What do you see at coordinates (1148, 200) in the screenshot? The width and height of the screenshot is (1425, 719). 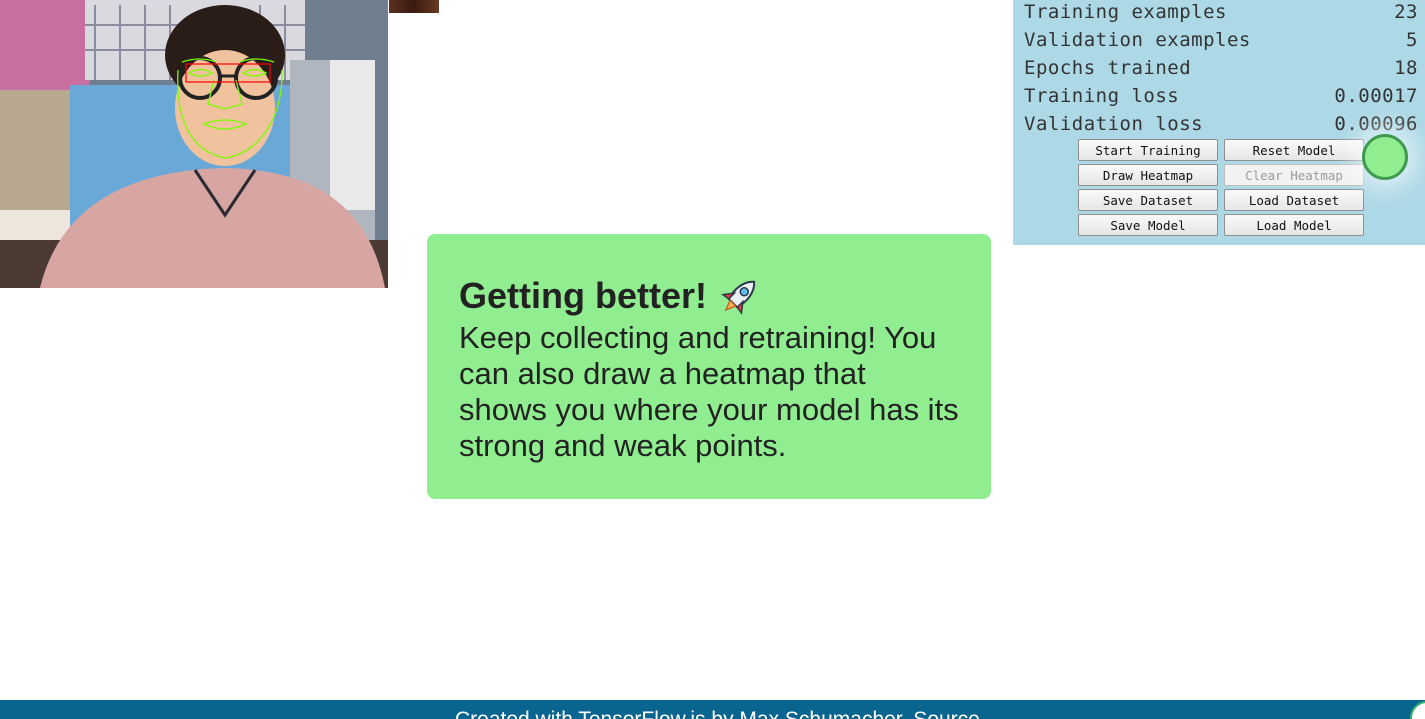 I see `save-dataset-button: Save Dataset` at bounding box center [1148, 200].